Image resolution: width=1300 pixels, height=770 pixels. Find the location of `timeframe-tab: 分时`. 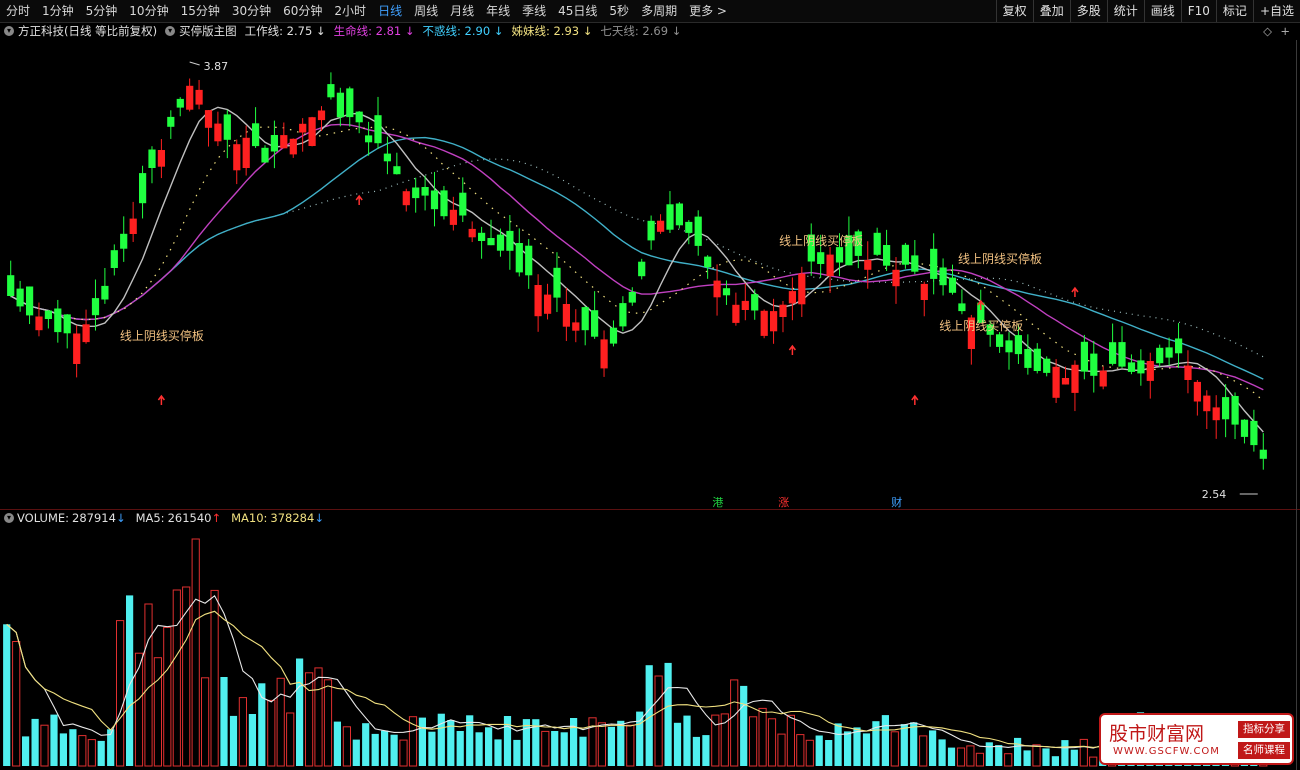

timeframe-tab: 分时 is located at coordinates (18, 11).